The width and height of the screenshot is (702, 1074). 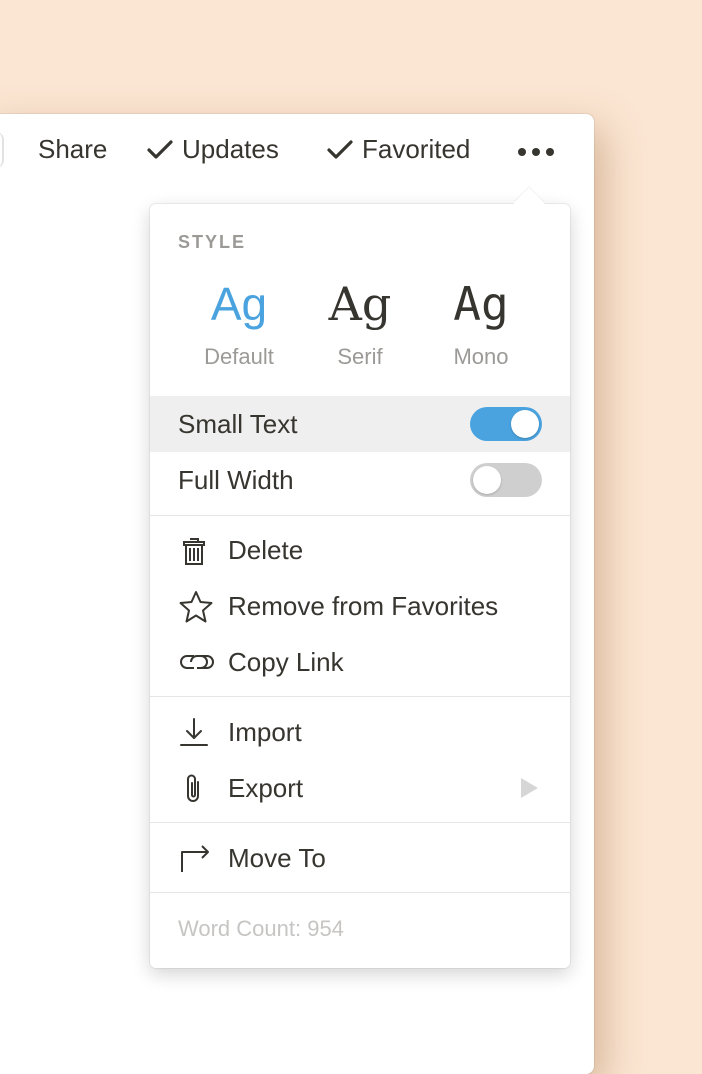 What do you see at coordinates (286, 661) in the screenshot?
I see `copy-link-label: Copy Link` at bounding box center [286, 661].